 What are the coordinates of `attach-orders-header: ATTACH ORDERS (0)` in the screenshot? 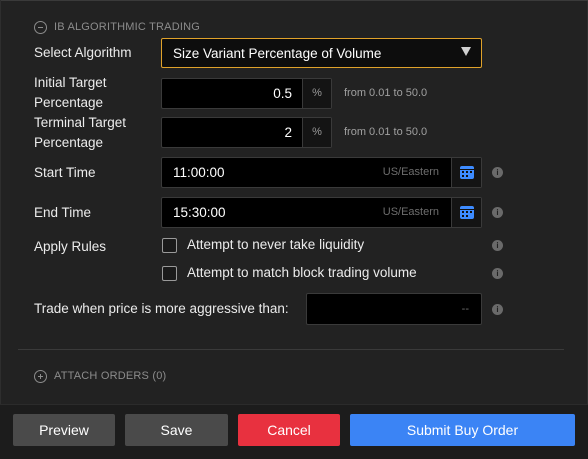 It's located at (100, 376).